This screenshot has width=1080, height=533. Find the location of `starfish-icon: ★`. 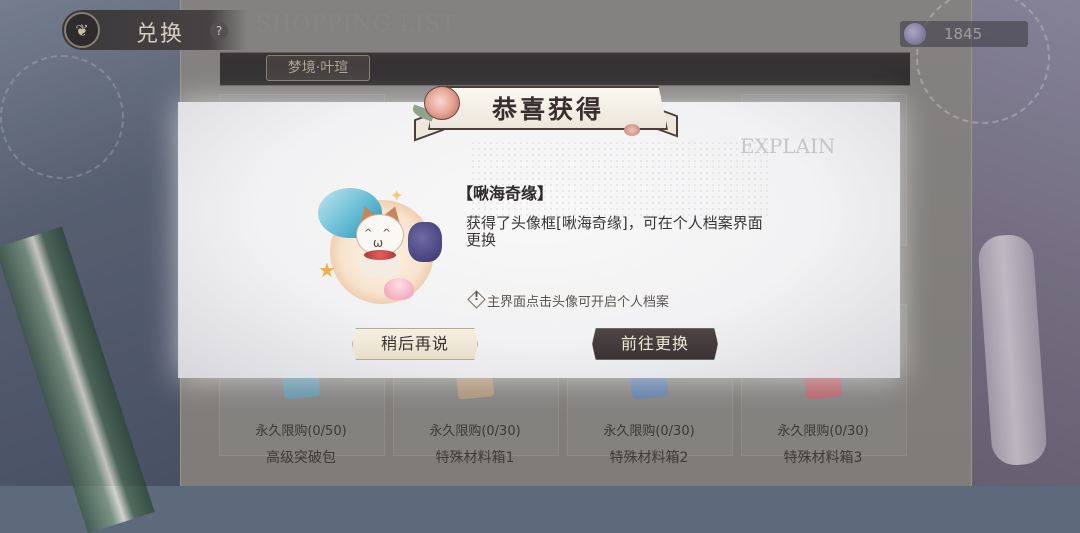

starfish-icon: ★ is located at coordinates (327, 270).